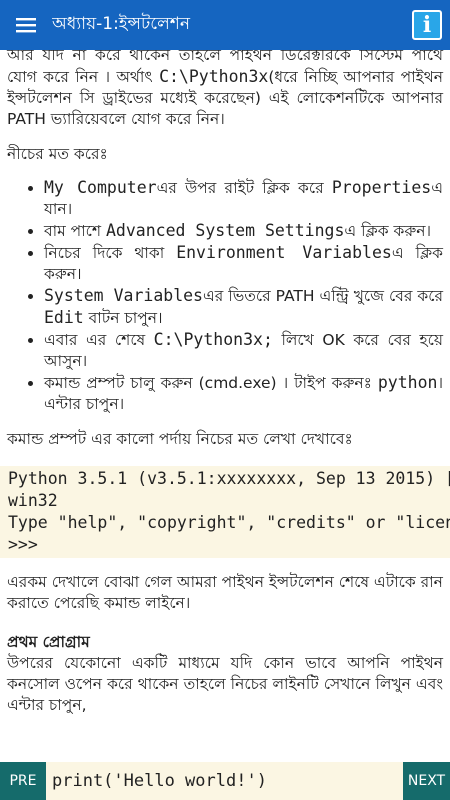 This screenshot has height=800, width=450. What do you see at coordinates (121, 24) in the screenshot?
I see `page-title: অধ্যায়-1:ইন্সটলেশন` at bounding box center [121, 24].